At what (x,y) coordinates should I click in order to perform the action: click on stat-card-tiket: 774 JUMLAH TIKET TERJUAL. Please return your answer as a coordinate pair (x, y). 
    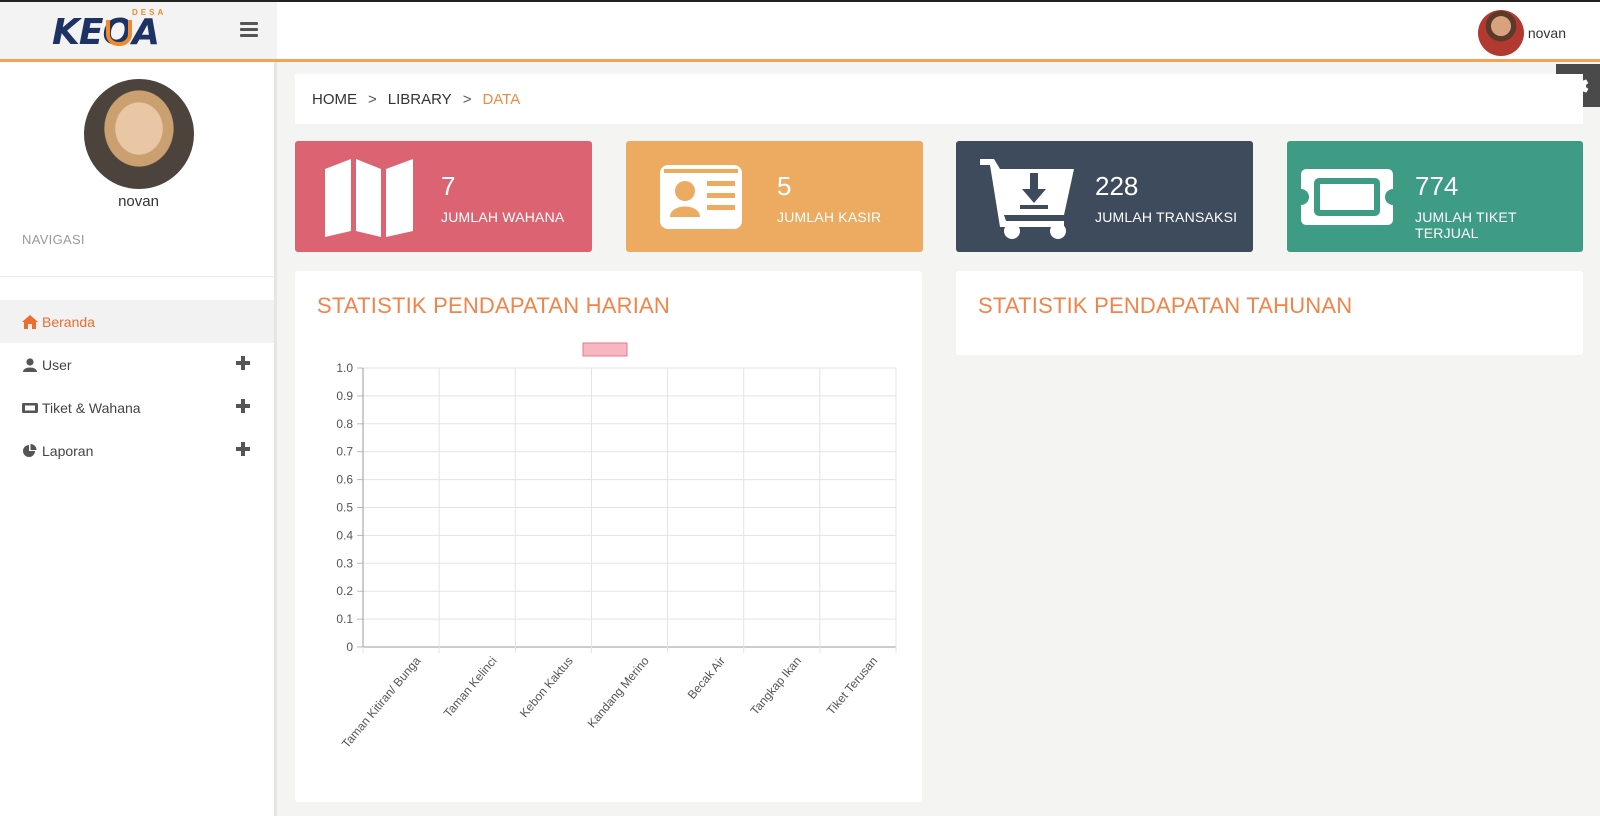
    Looking at the image, I should click on (1435, 196).